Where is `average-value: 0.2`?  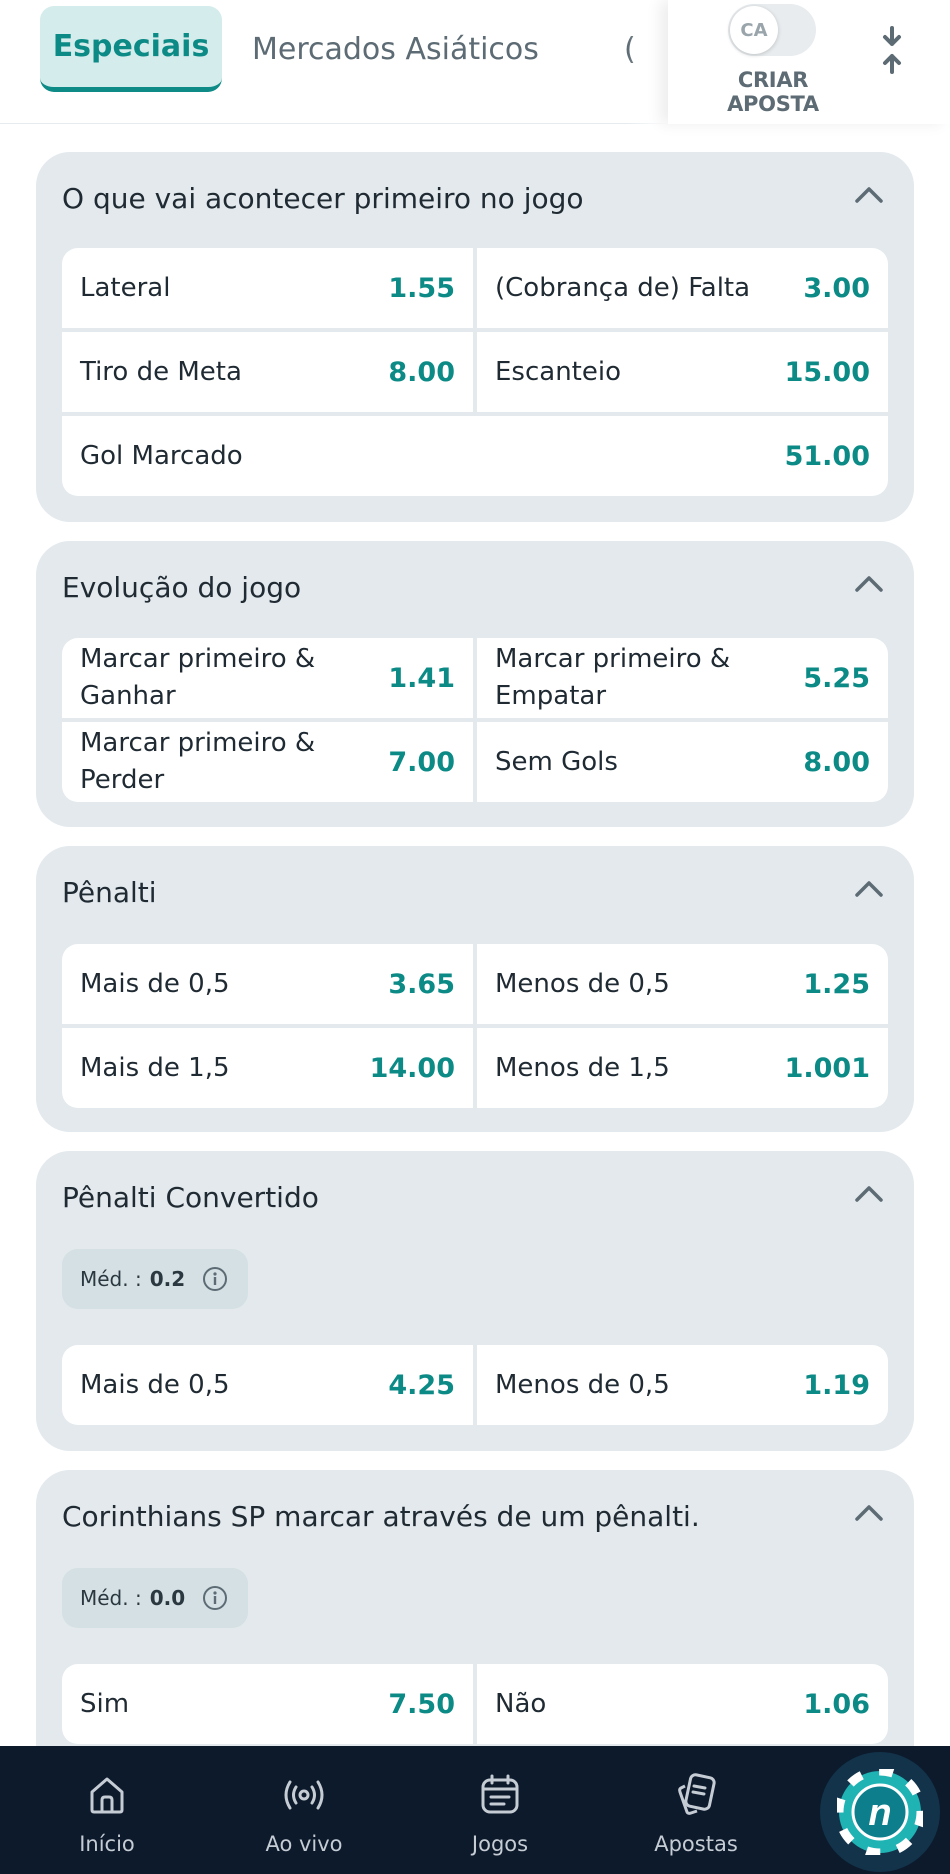 average-value: 0.2 is located at coordinates (167, 1279).